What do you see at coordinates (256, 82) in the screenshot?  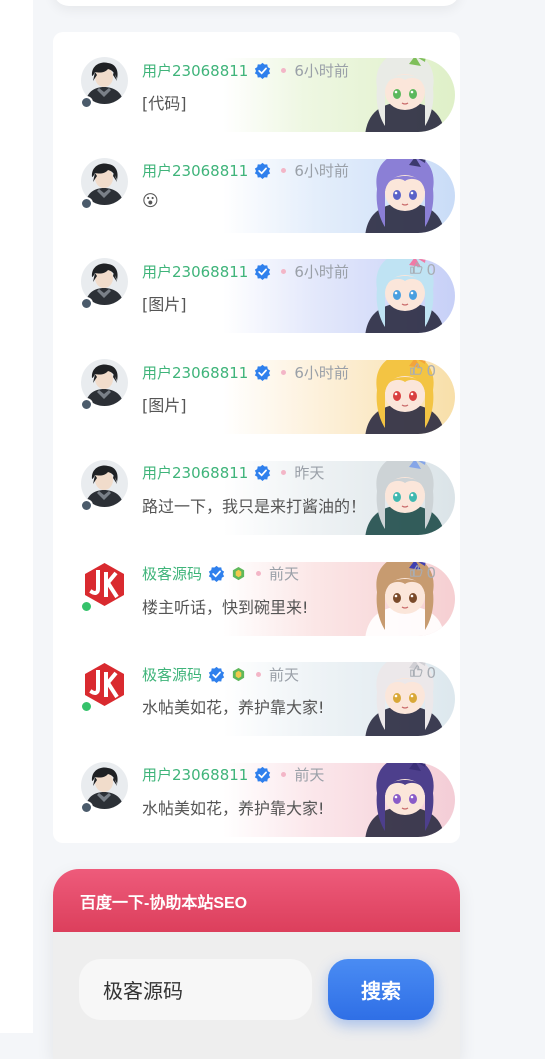 I see `comment-item: 用户23068811 6小时前 [代码]` at bounding box center [256, 82].